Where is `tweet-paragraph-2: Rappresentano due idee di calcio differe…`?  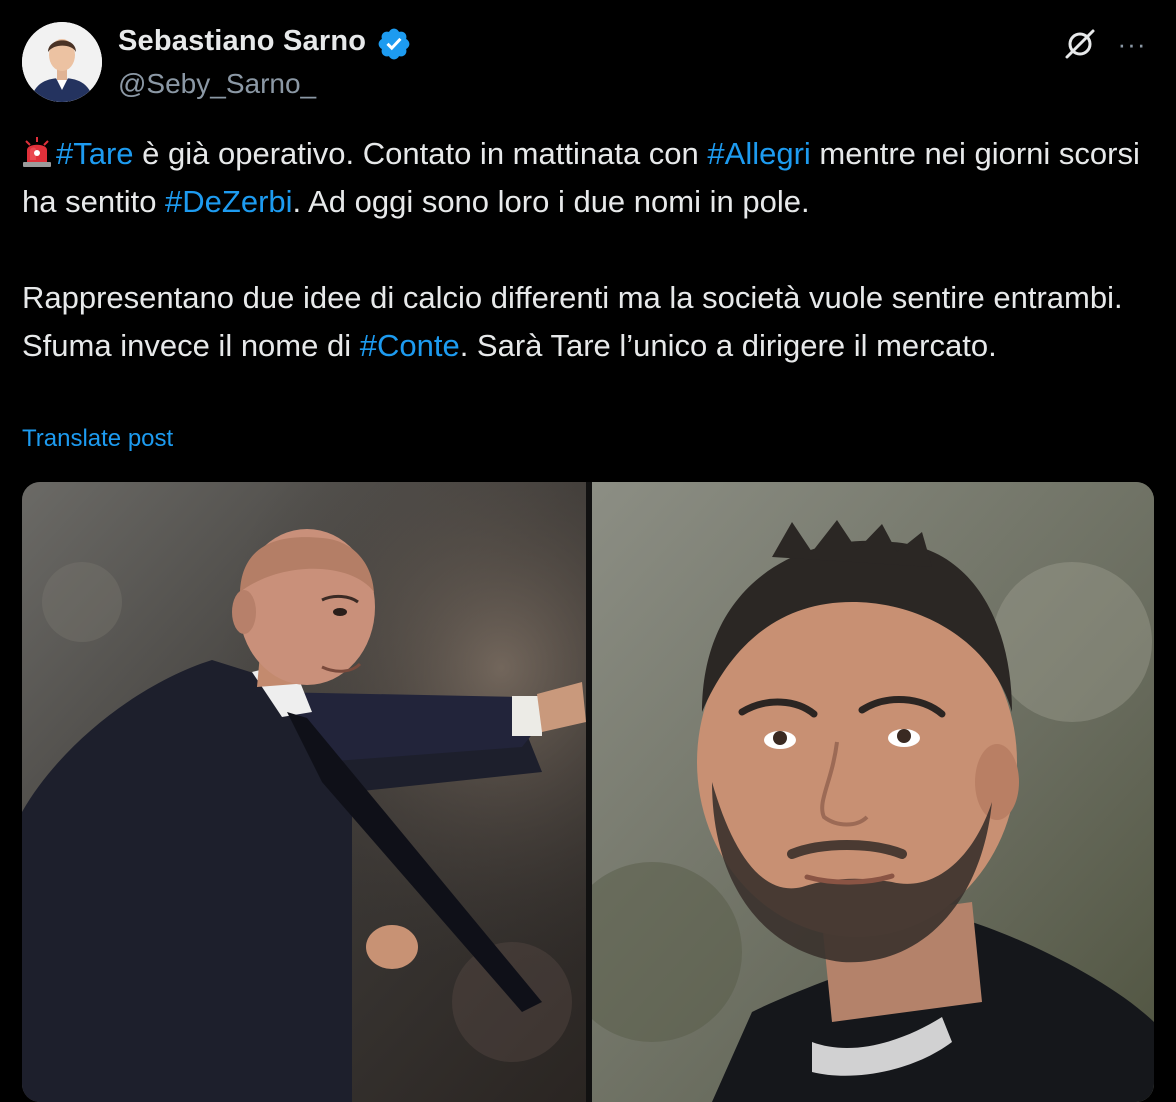
tweet-paragraph-2: Rappresentano due idee di calcio differe… is located at coordinates (572, 297).